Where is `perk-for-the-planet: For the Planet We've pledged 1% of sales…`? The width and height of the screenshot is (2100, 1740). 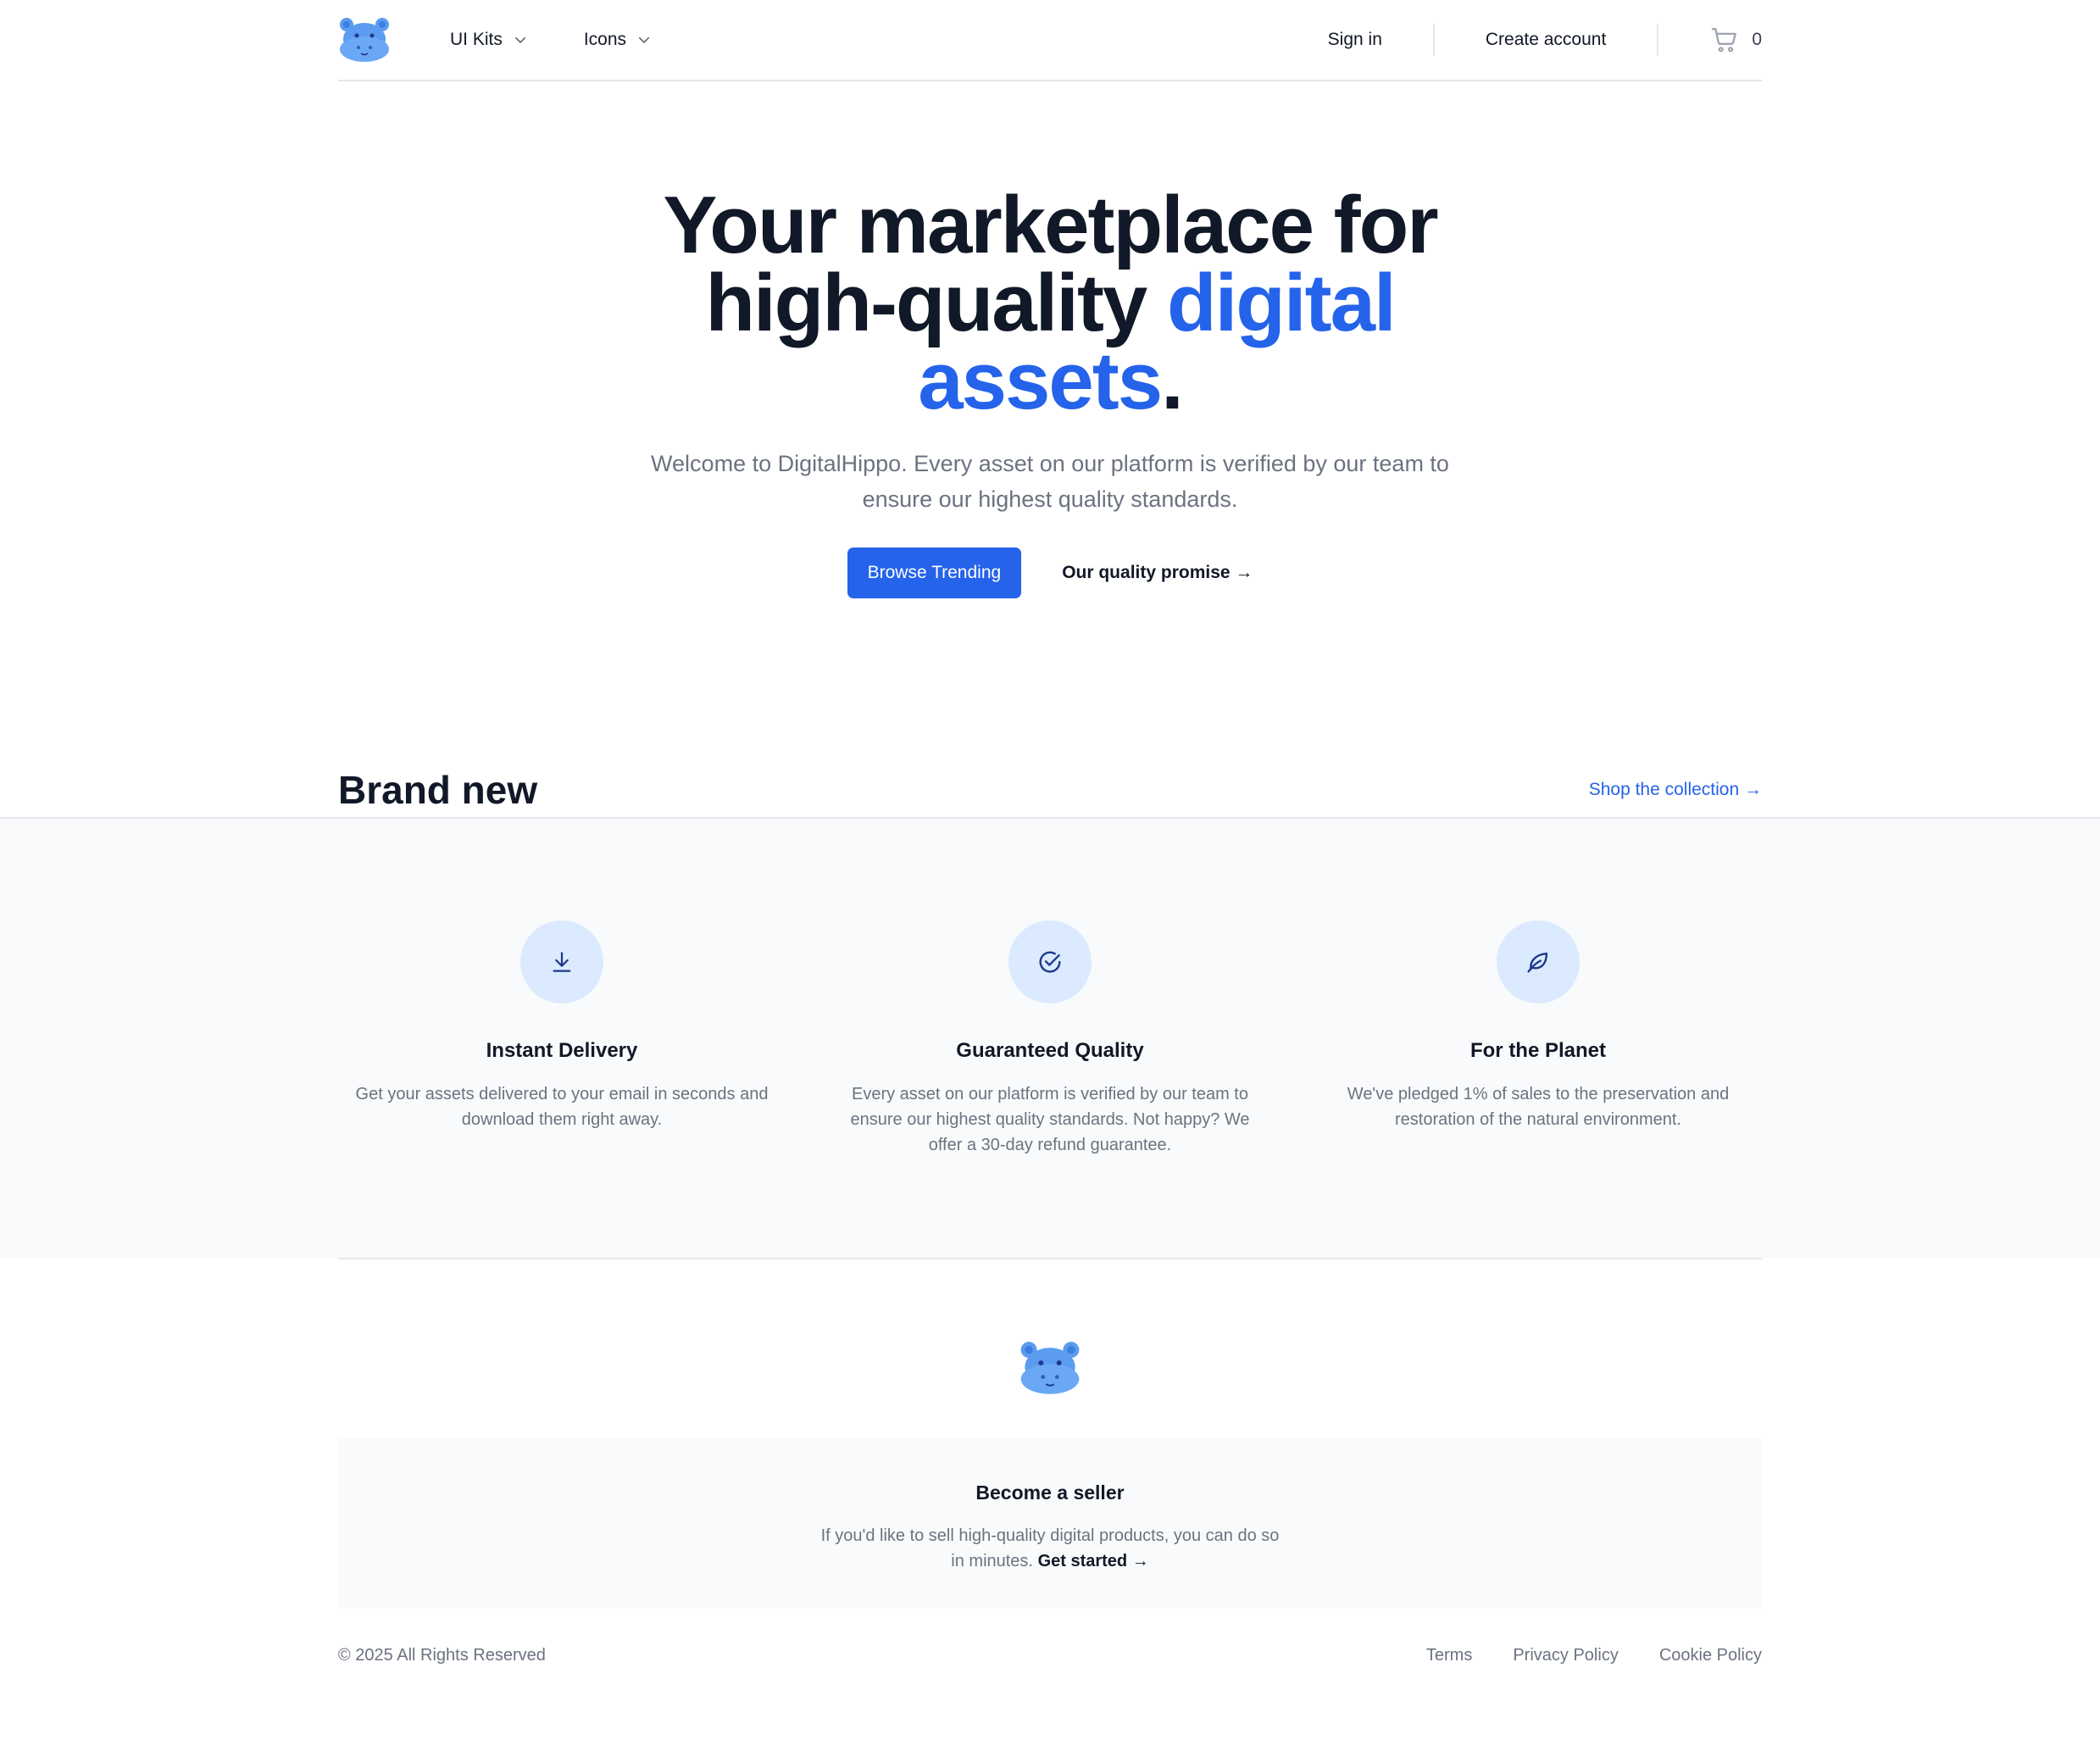
perk-for-the-planet: For the Planet We've pledged 1% of sales… is located at coordinates (1538, 1039).